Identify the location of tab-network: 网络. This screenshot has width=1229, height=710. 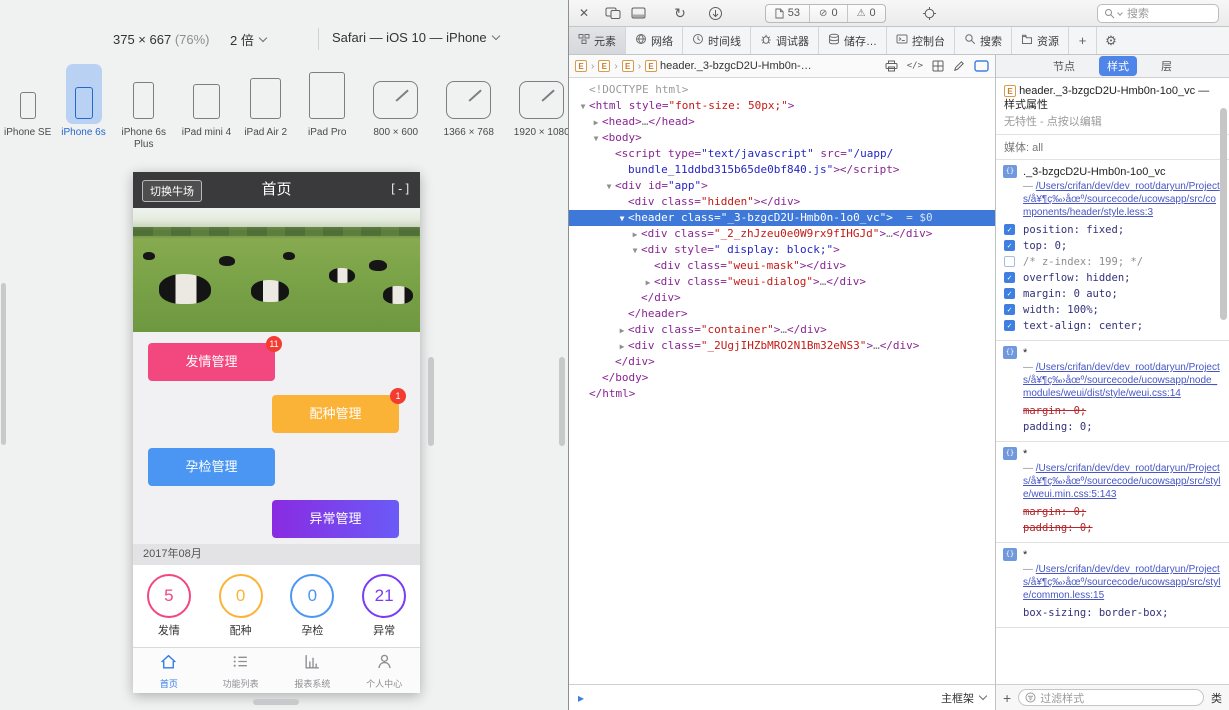
(654, 40).